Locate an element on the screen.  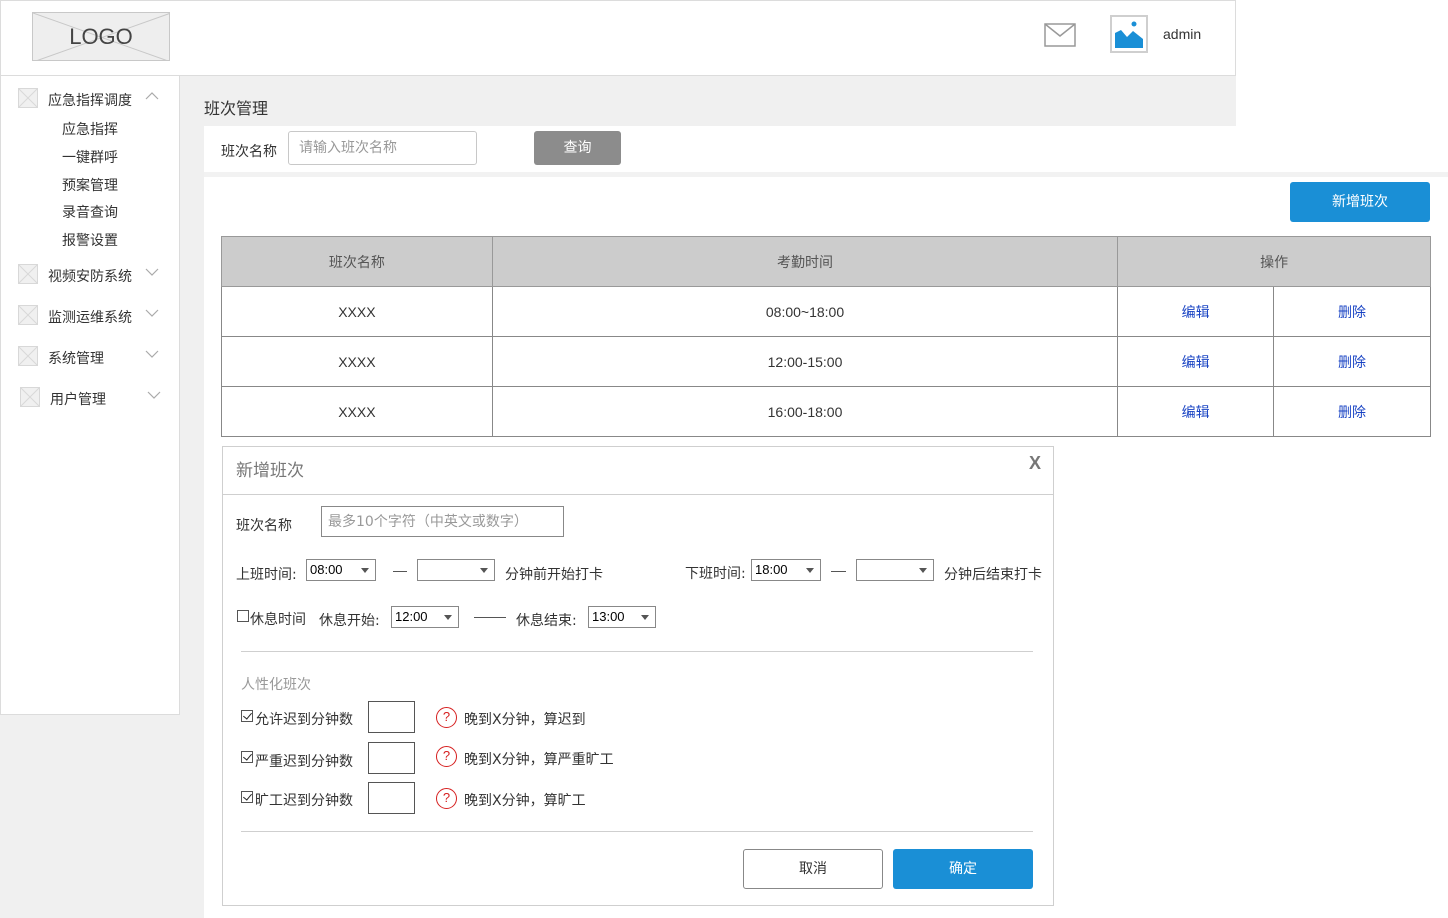
start-time-select: 08:00 is located at coordinates (341, 570).